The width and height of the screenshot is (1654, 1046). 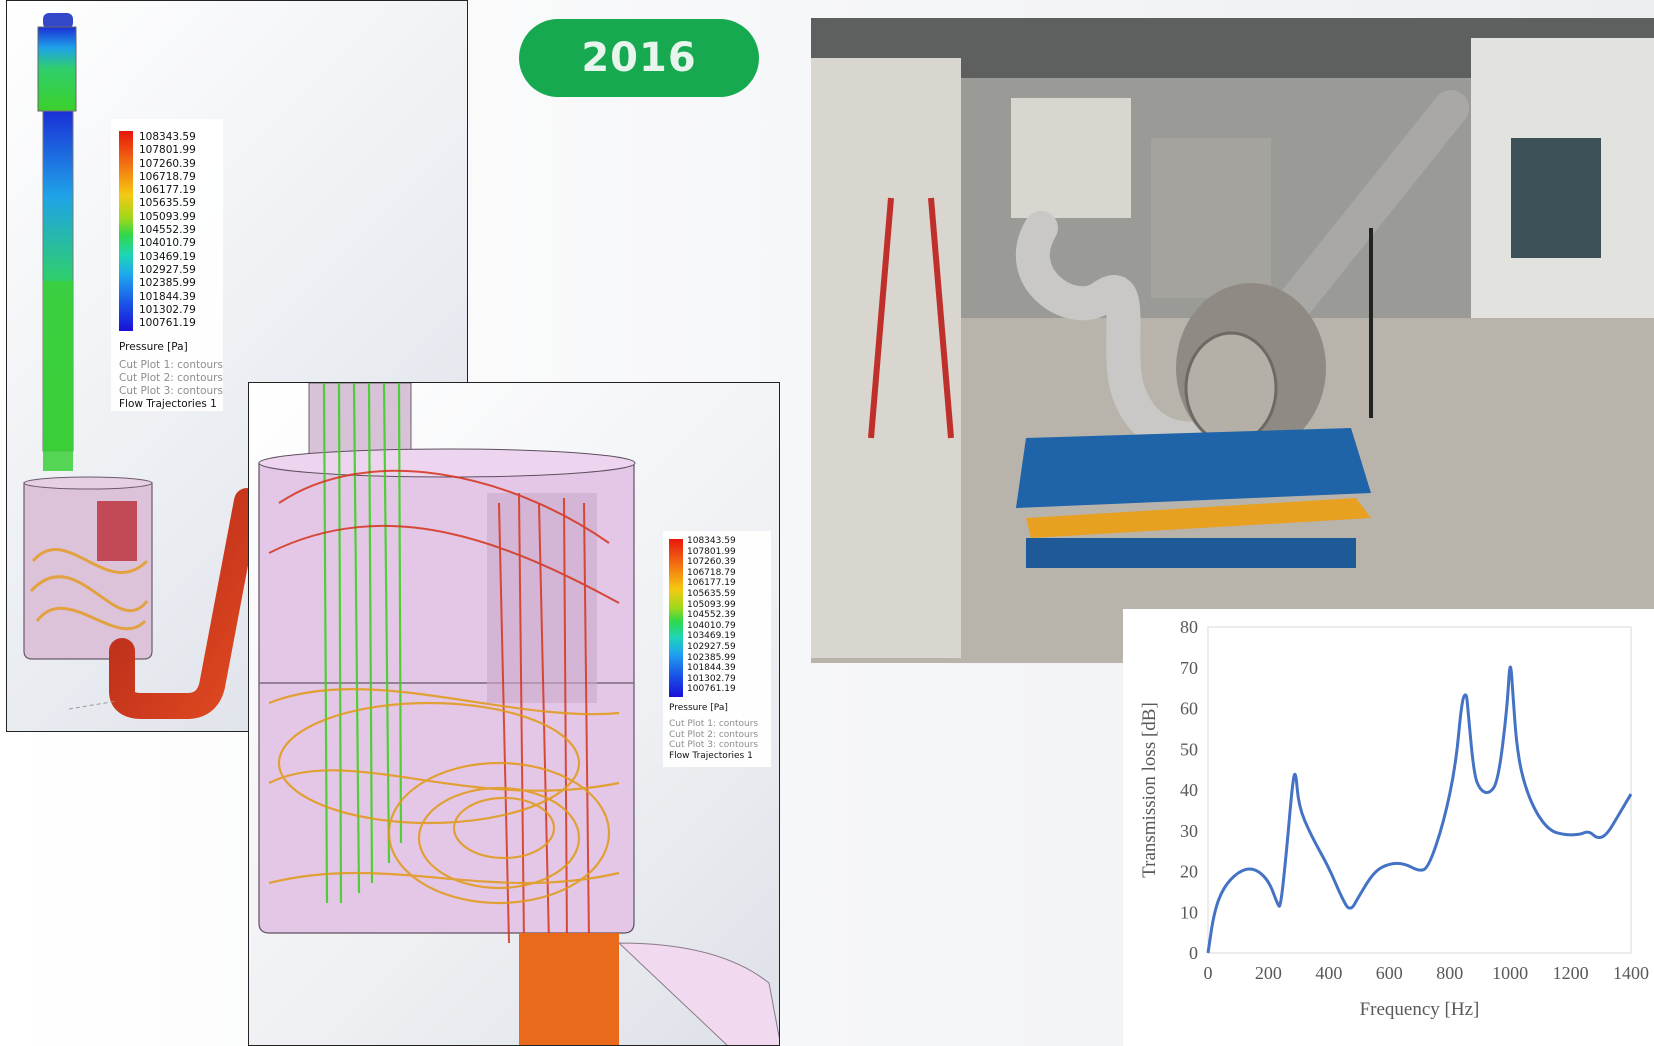 I want to click on x-axis-ticks: 0 200 400 600 800 1000 1200 1400, so click(x=1427, y=973).